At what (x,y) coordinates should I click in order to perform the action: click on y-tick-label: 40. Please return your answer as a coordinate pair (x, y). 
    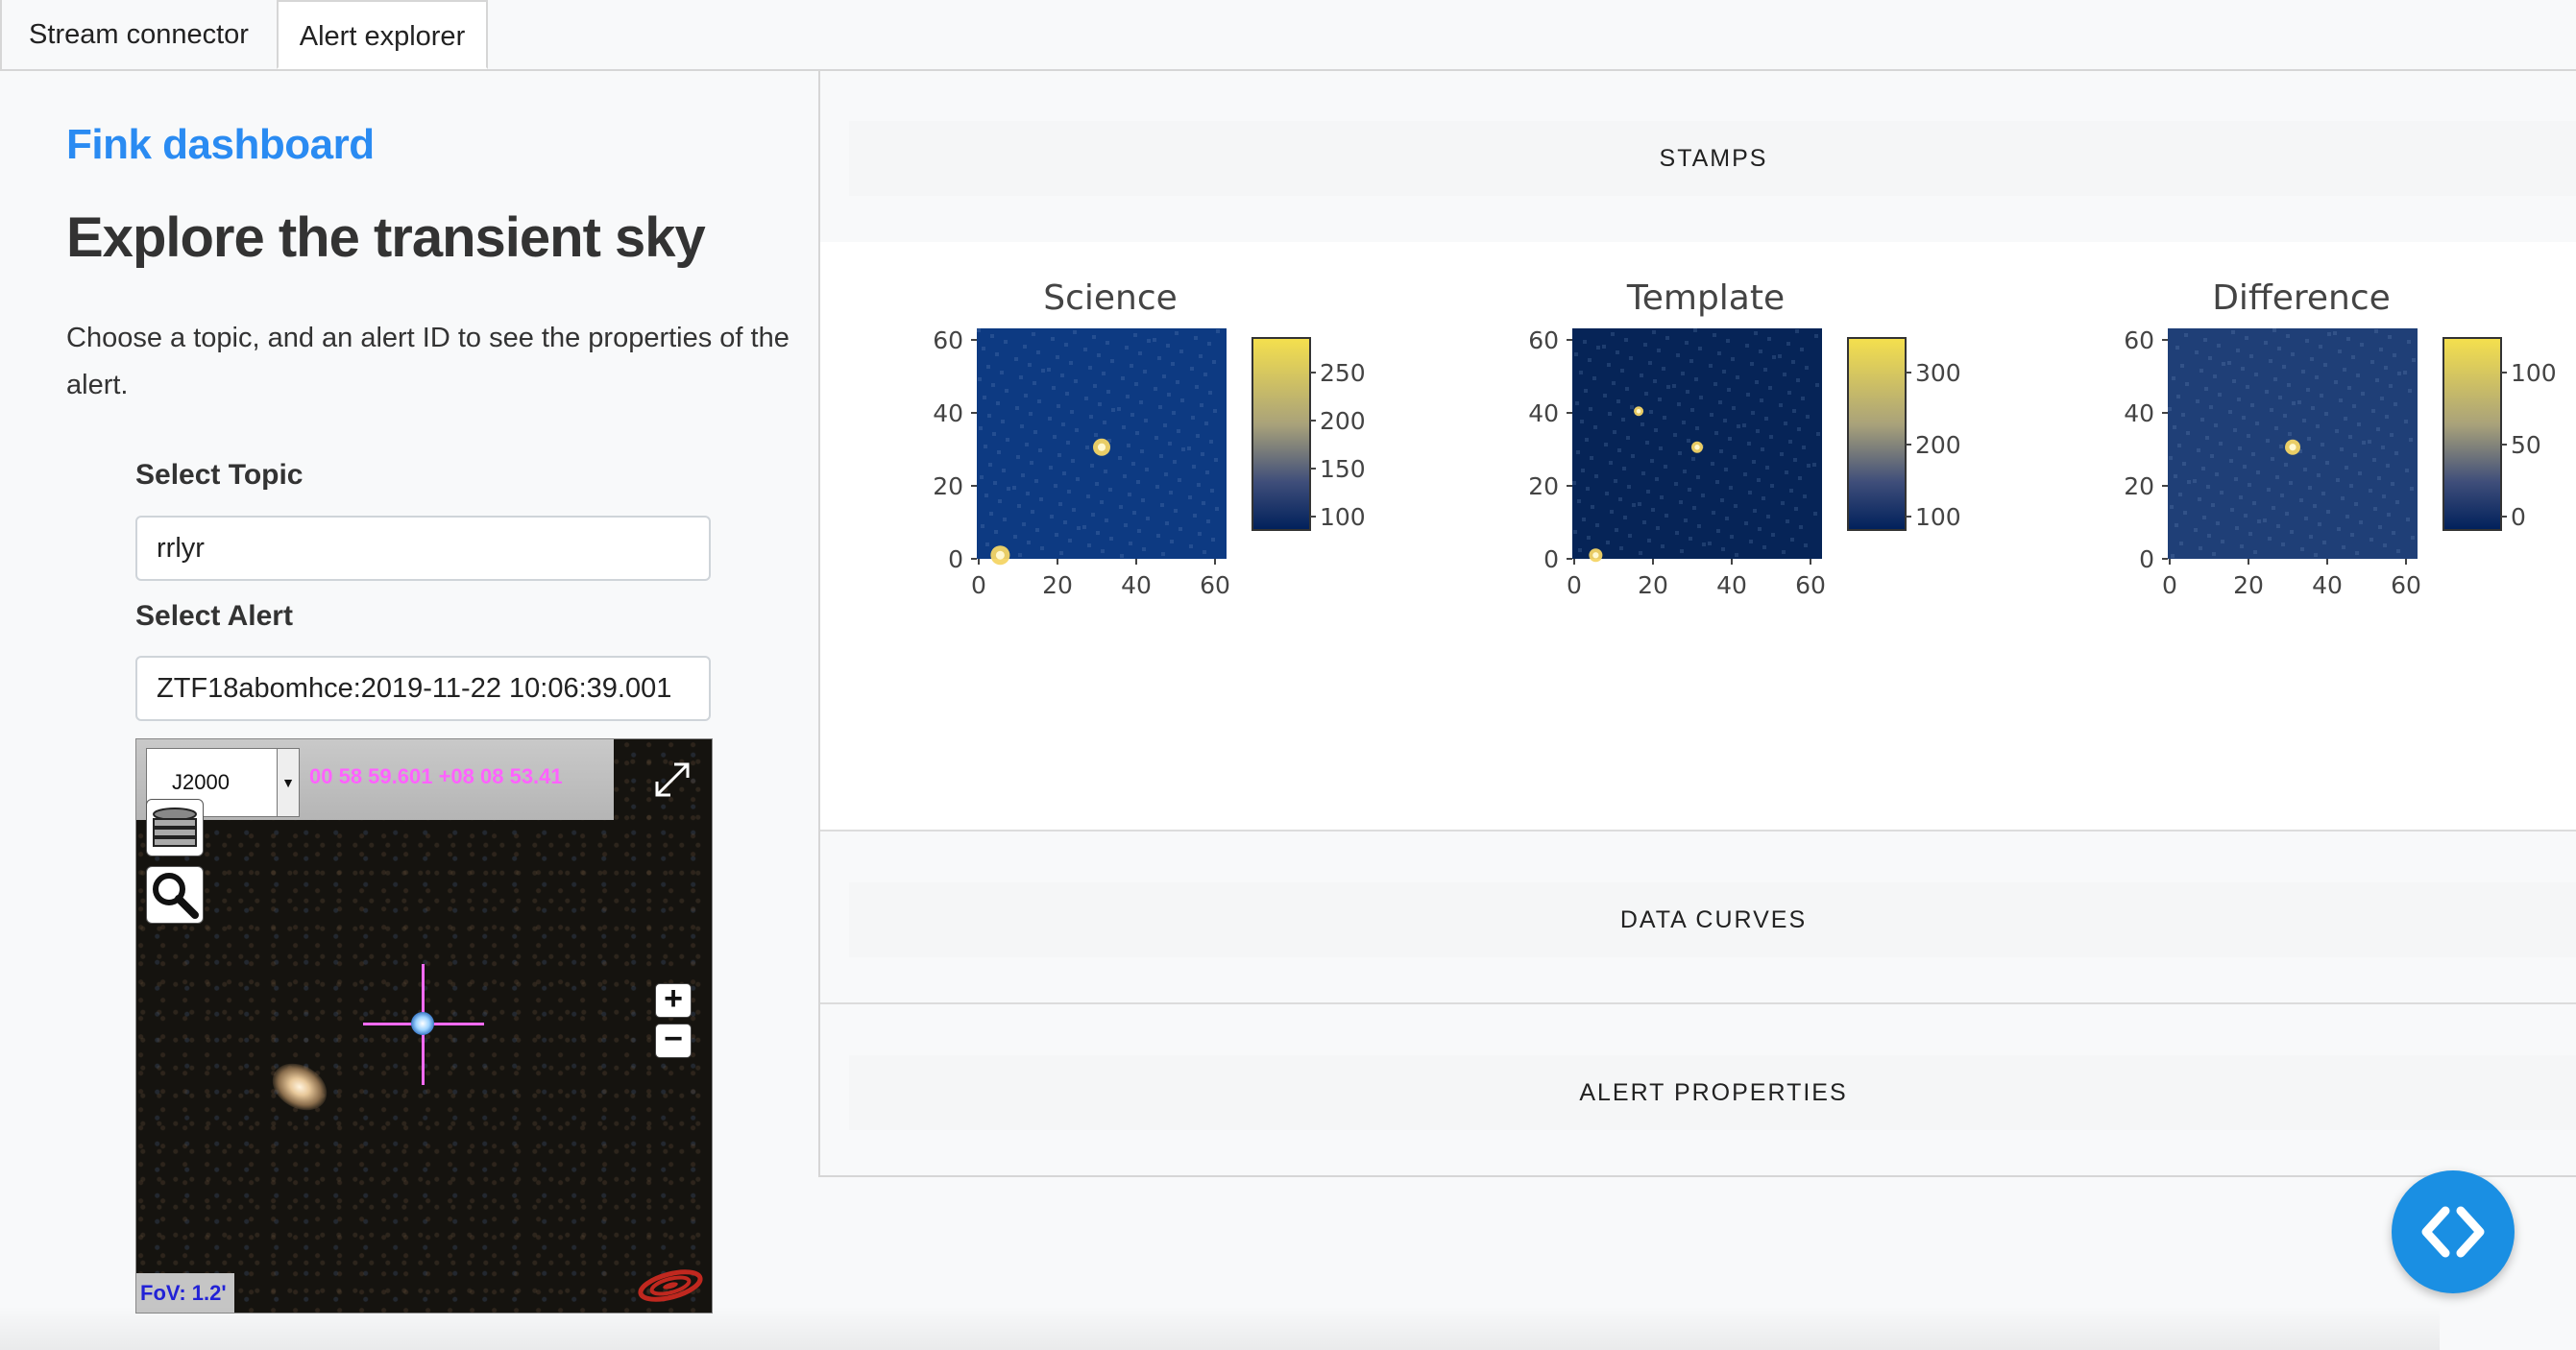
    Looking at the image, I should click on (1543, 413).